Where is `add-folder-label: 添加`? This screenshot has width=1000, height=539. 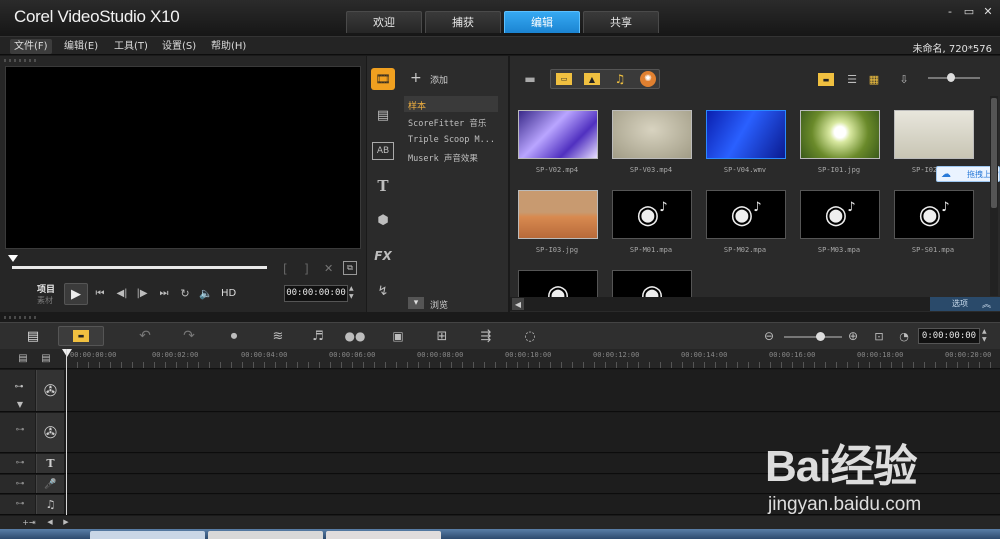 add-folder-label: 添加 is located at coordinates (439, 79).